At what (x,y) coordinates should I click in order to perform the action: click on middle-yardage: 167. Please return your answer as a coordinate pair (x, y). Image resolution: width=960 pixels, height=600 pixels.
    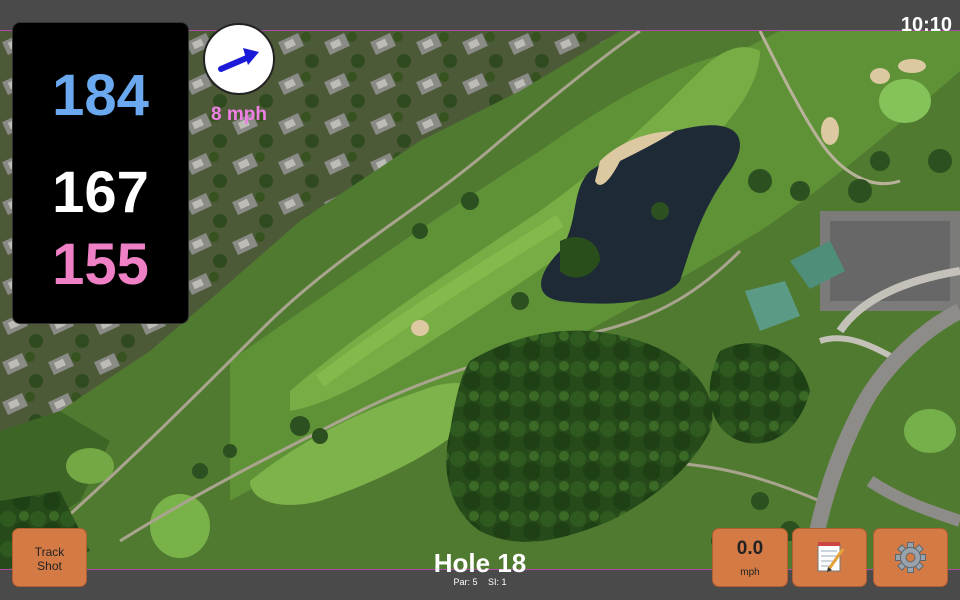
    Looking at the image, I should click on (100, 192).